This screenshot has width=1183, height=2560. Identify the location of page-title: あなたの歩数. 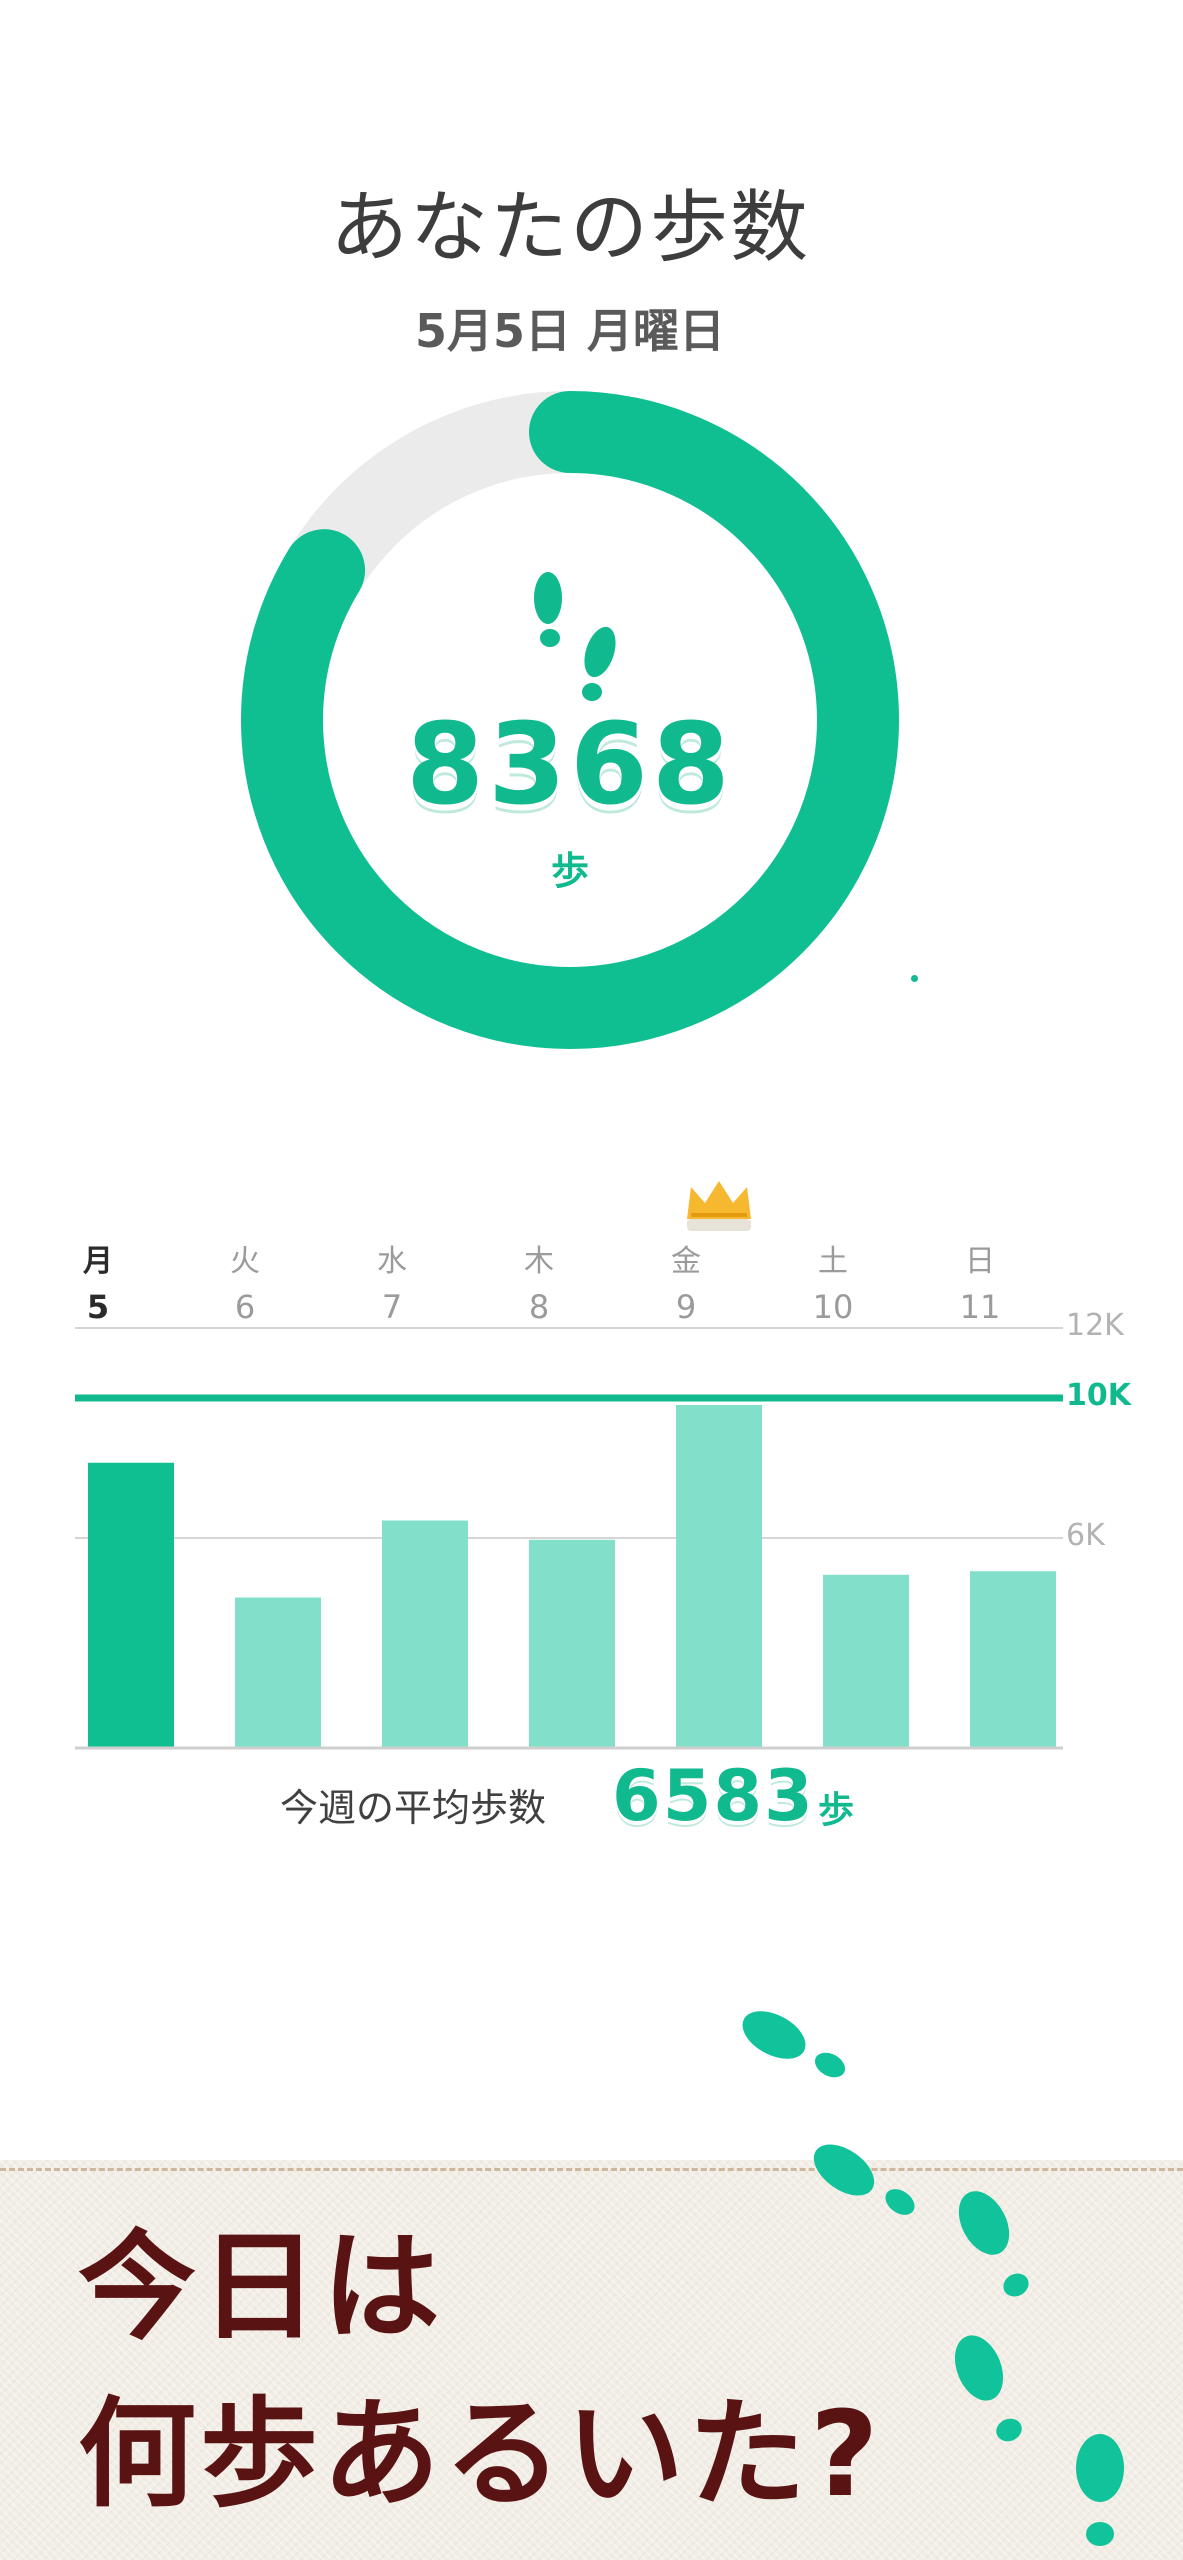
(569, 228).